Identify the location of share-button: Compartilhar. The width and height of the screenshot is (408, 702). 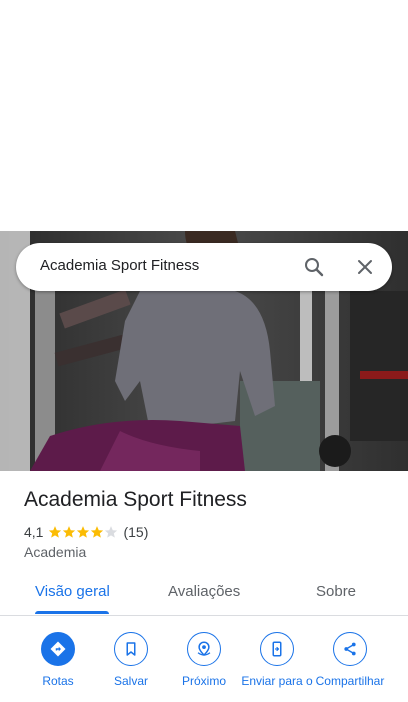
(350, 660).